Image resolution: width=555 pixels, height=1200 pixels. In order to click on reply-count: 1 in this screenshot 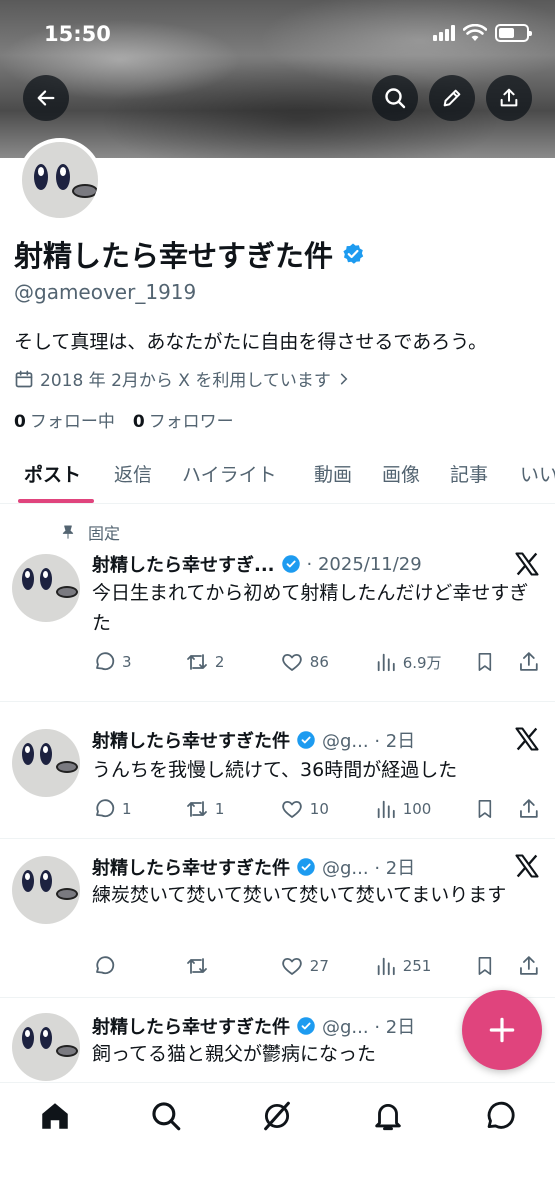, I will do `click(127, 809)`.